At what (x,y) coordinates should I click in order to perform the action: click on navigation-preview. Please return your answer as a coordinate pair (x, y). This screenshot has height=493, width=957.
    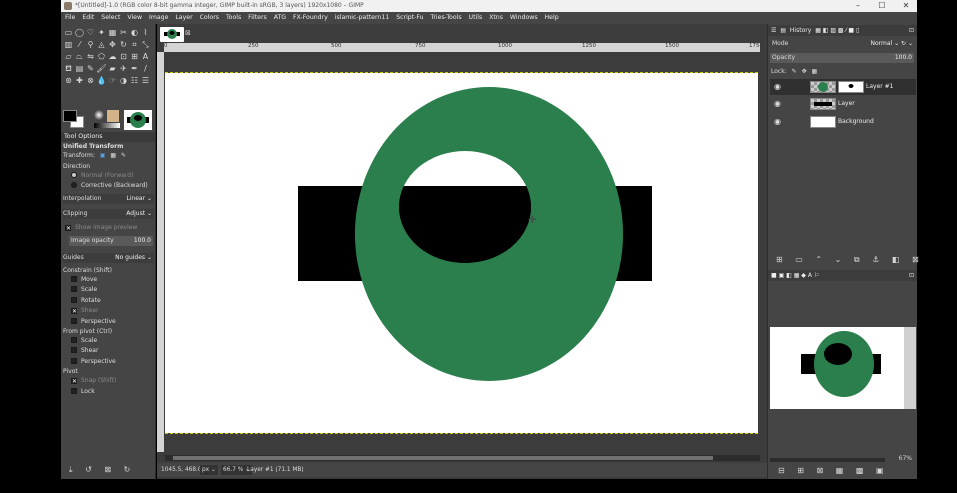
    Looking at the image, I should click on (843, 368).